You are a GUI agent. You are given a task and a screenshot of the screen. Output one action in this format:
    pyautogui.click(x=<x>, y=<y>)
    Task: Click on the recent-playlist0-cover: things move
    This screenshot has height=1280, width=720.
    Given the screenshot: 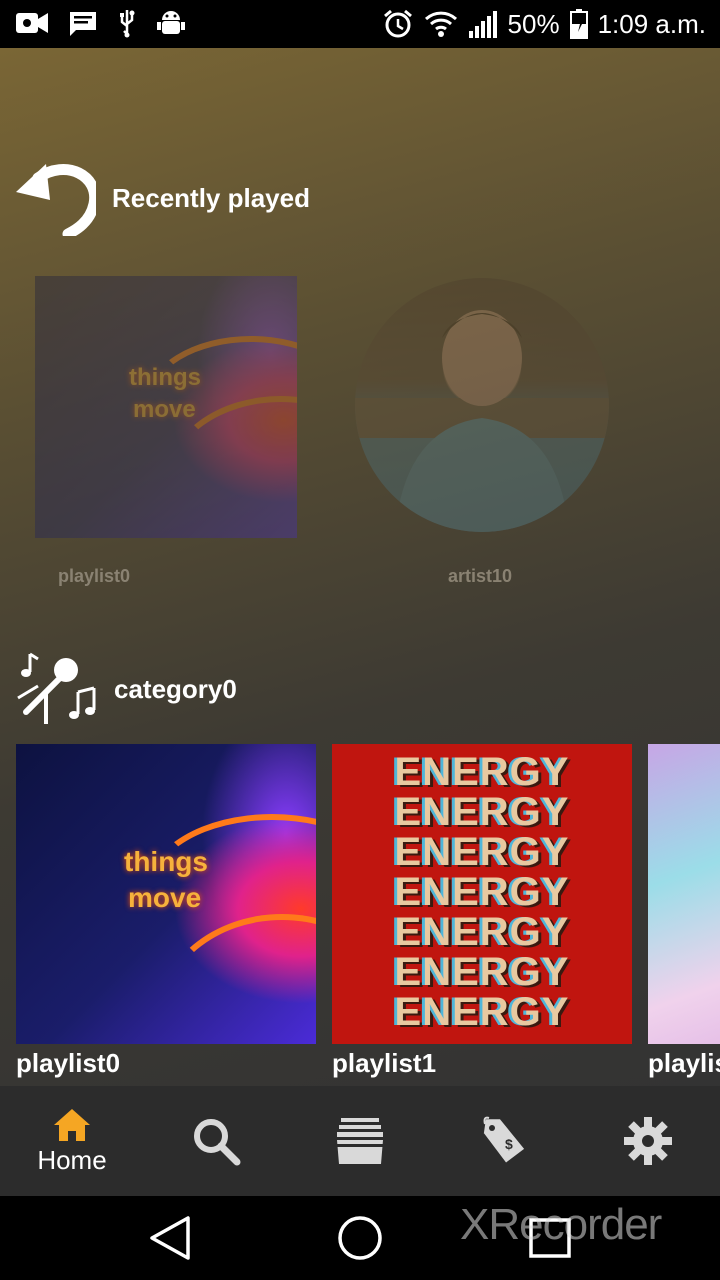 What is the action you would take?
    pyautogui.click(x=166, y=407)
    